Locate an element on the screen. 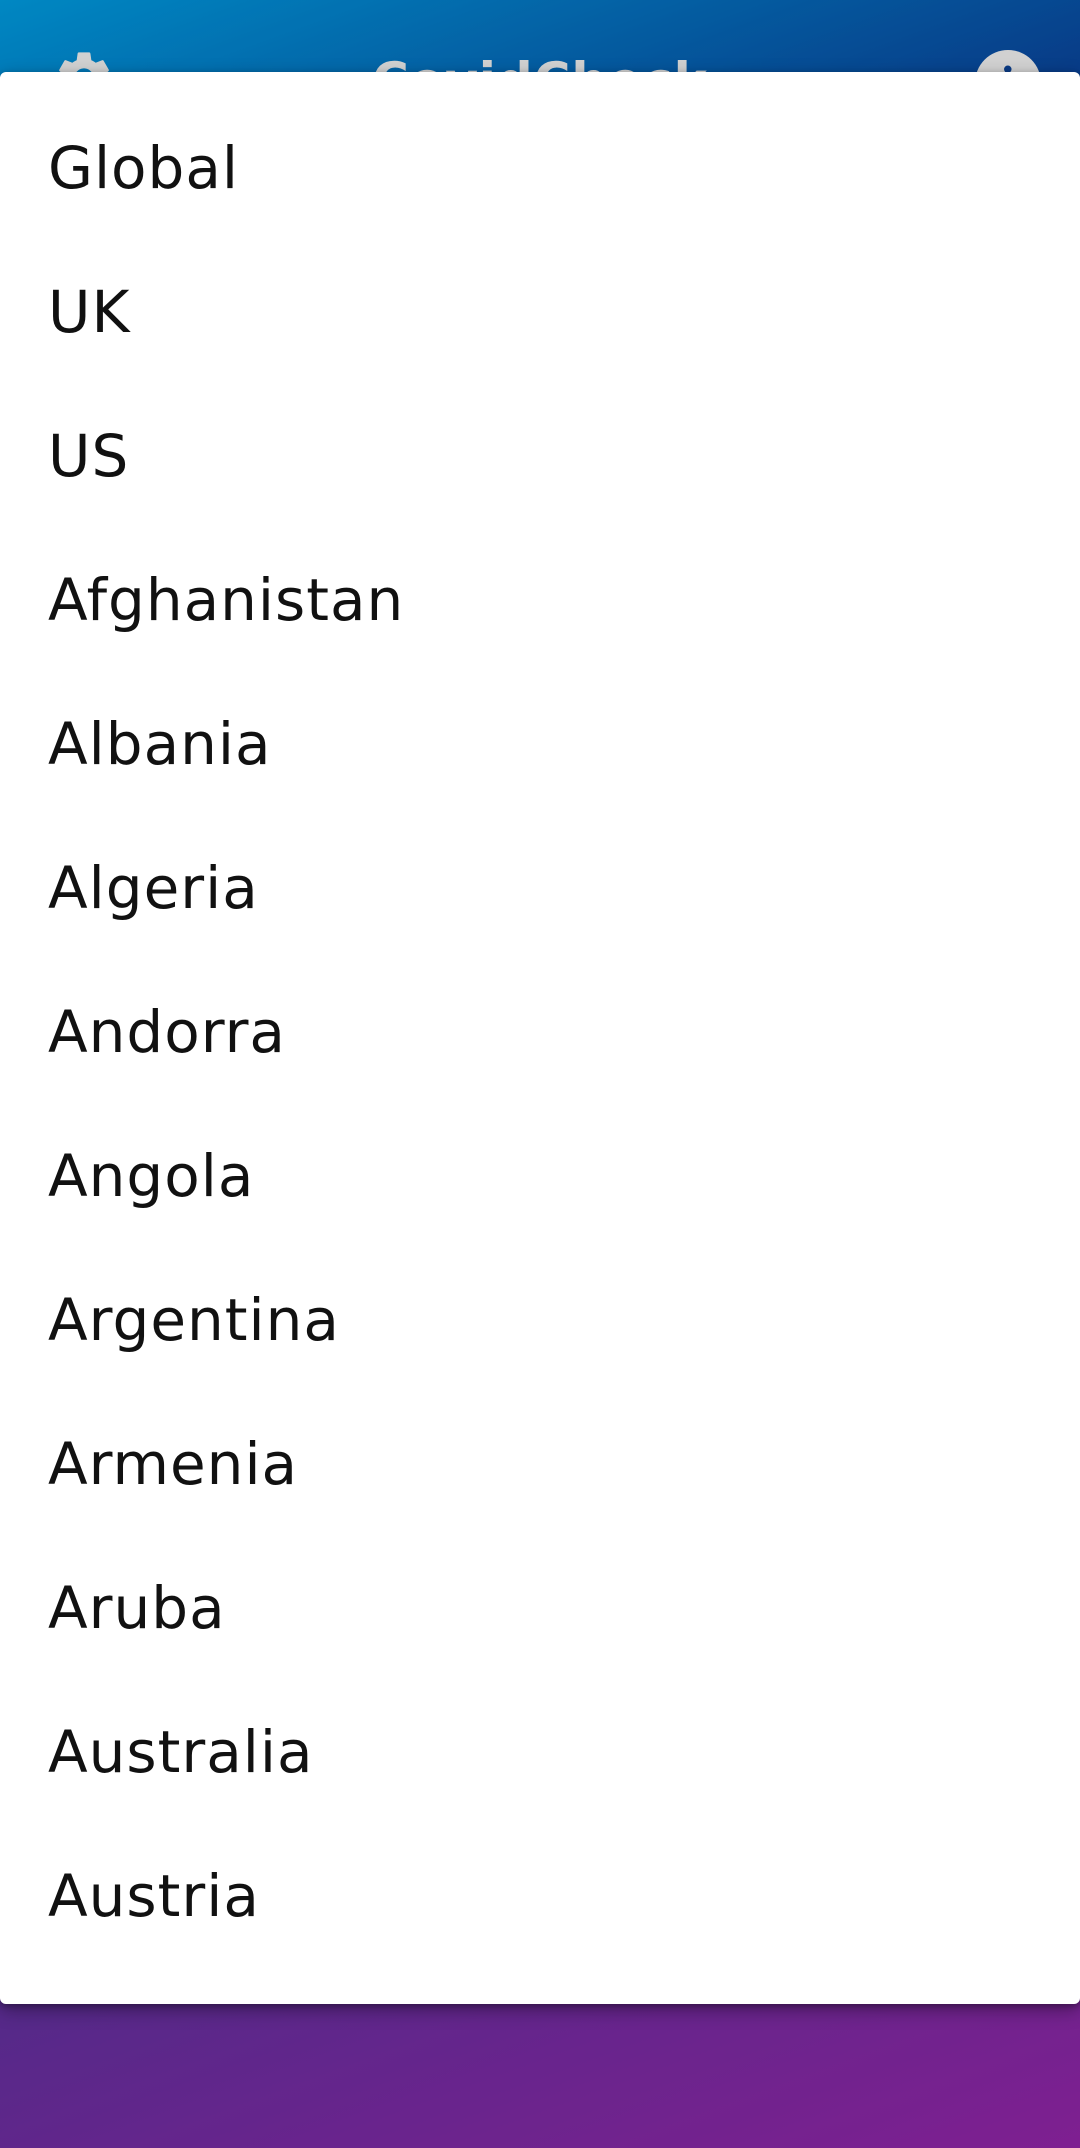 The height and width of the screenshot is (2148, 1080). menu-item-austria: Austria is located at coordinates (540, 1896).